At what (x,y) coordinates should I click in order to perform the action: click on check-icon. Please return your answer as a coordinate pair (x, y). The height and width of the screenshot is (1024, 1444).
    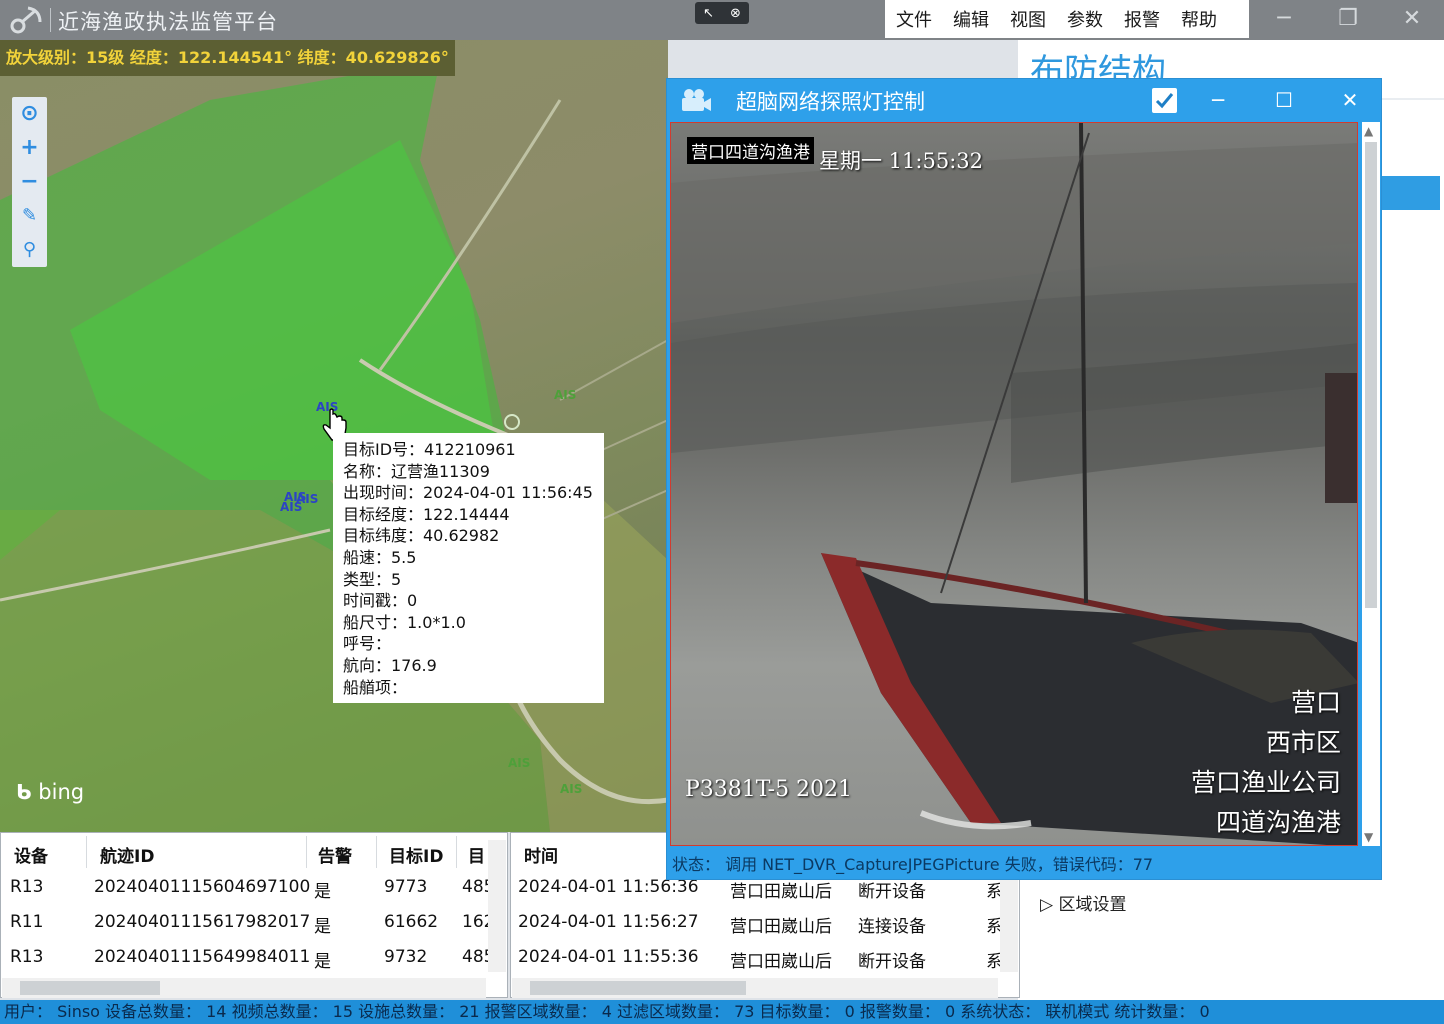
    Looking at the image, I should click on (1164, 101).